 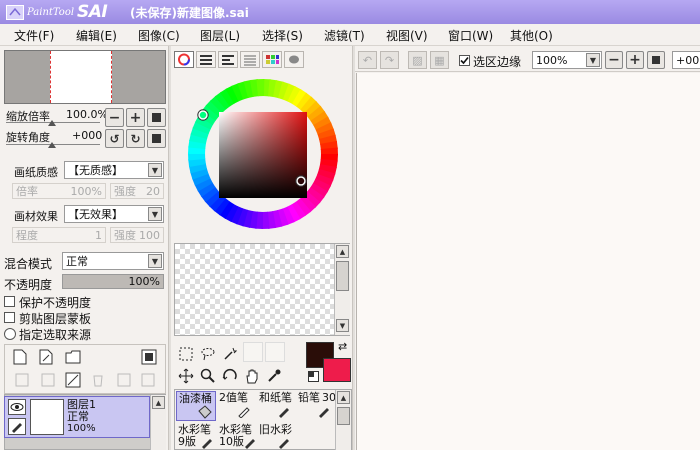 What do you see at coordinates (9, 317) in the screenshot?
I see `clip-mask-checkbox` at bounding box center [9, 317].